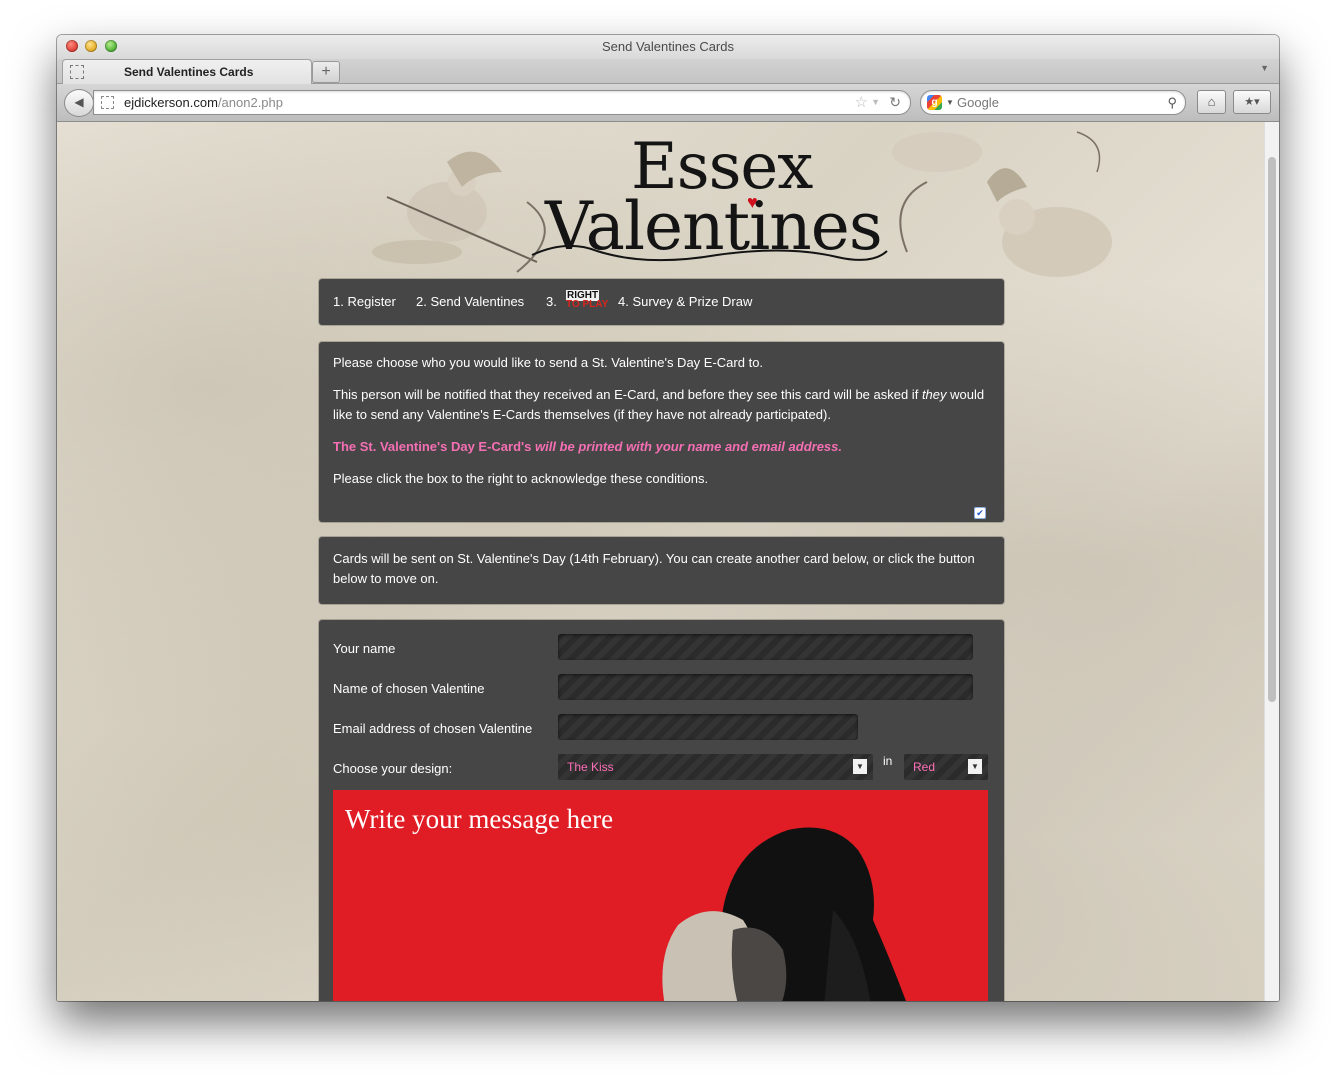 The height and width of the screenshot is (1080, 1336). What do you see at coordinates (860, 766) in the screenshot?
I see `design-select-chevron-down-icon: ▼` at bounding box center [860, 766].